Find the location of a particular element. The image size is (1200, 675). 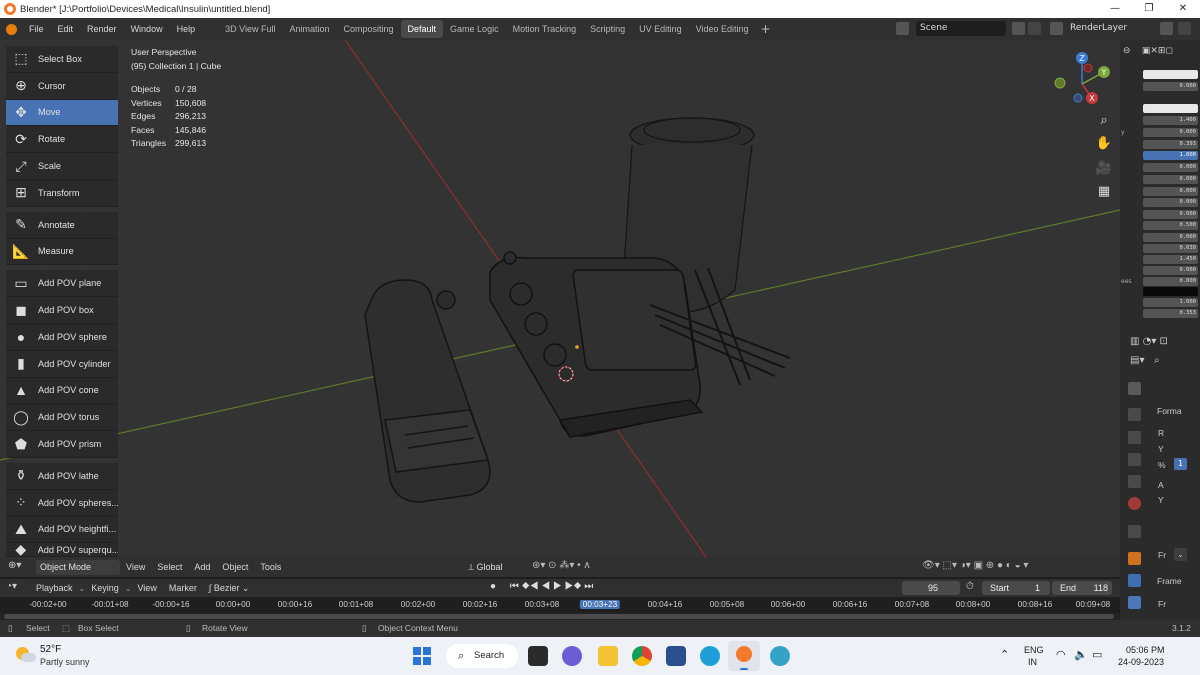

modifier-tab-icon is located at coordinates (1134, 580).